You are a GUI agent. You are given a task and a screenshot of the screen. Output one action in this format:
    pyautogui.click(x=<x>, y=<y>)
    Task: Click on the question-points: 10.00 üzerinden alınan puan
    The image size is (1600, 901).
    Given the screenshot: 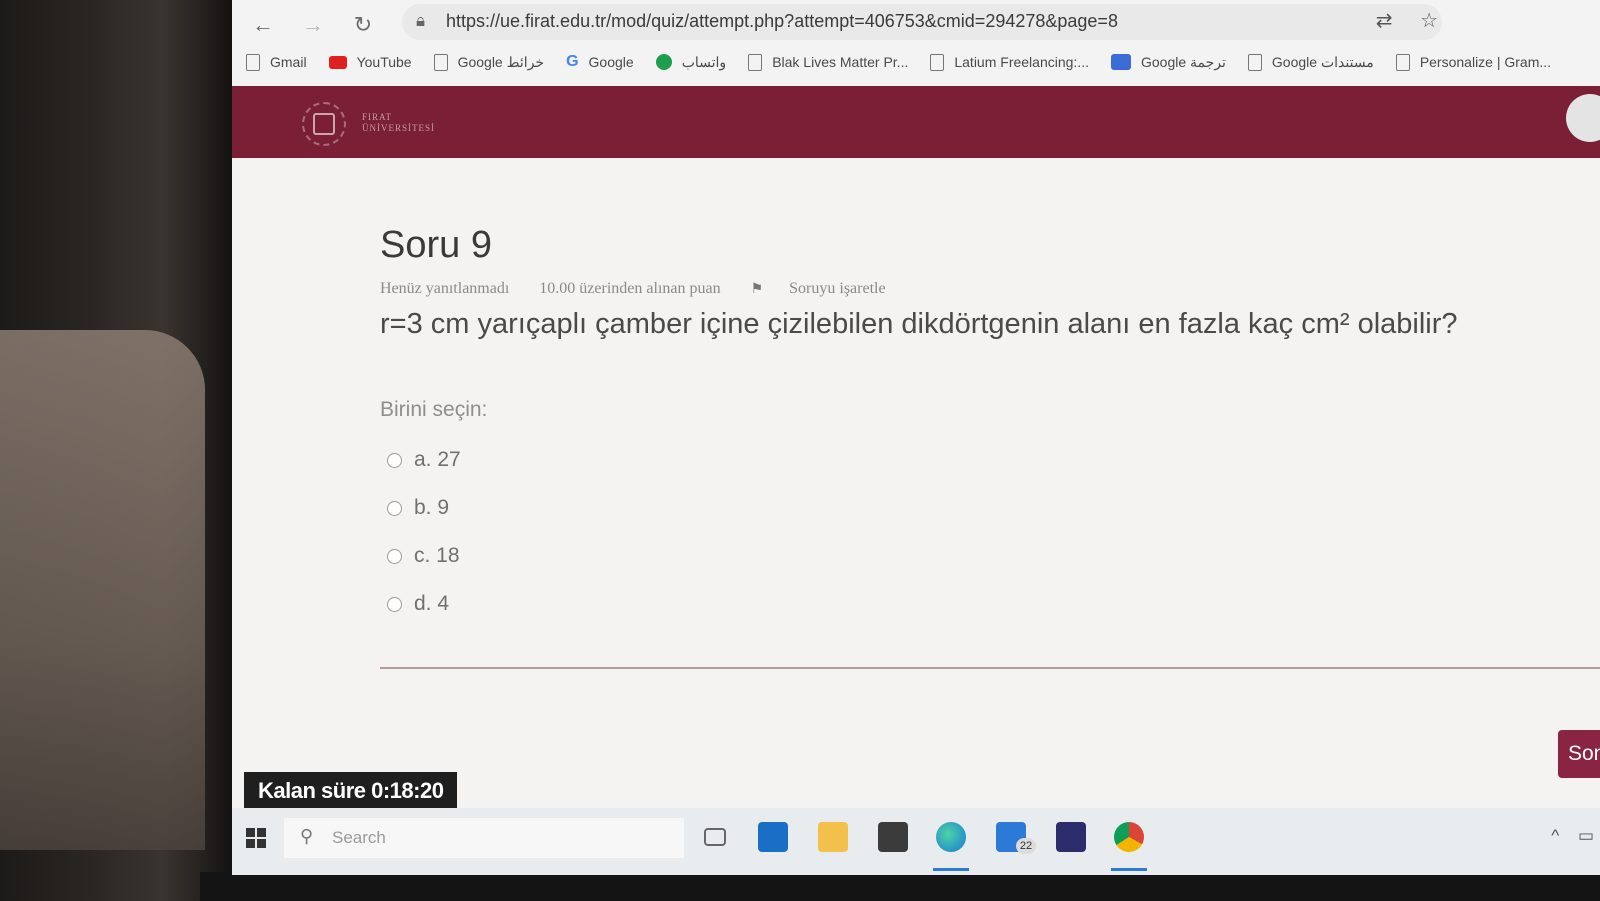 What is the action you would take?
    pyautogui.click(x=630, y=288)
    